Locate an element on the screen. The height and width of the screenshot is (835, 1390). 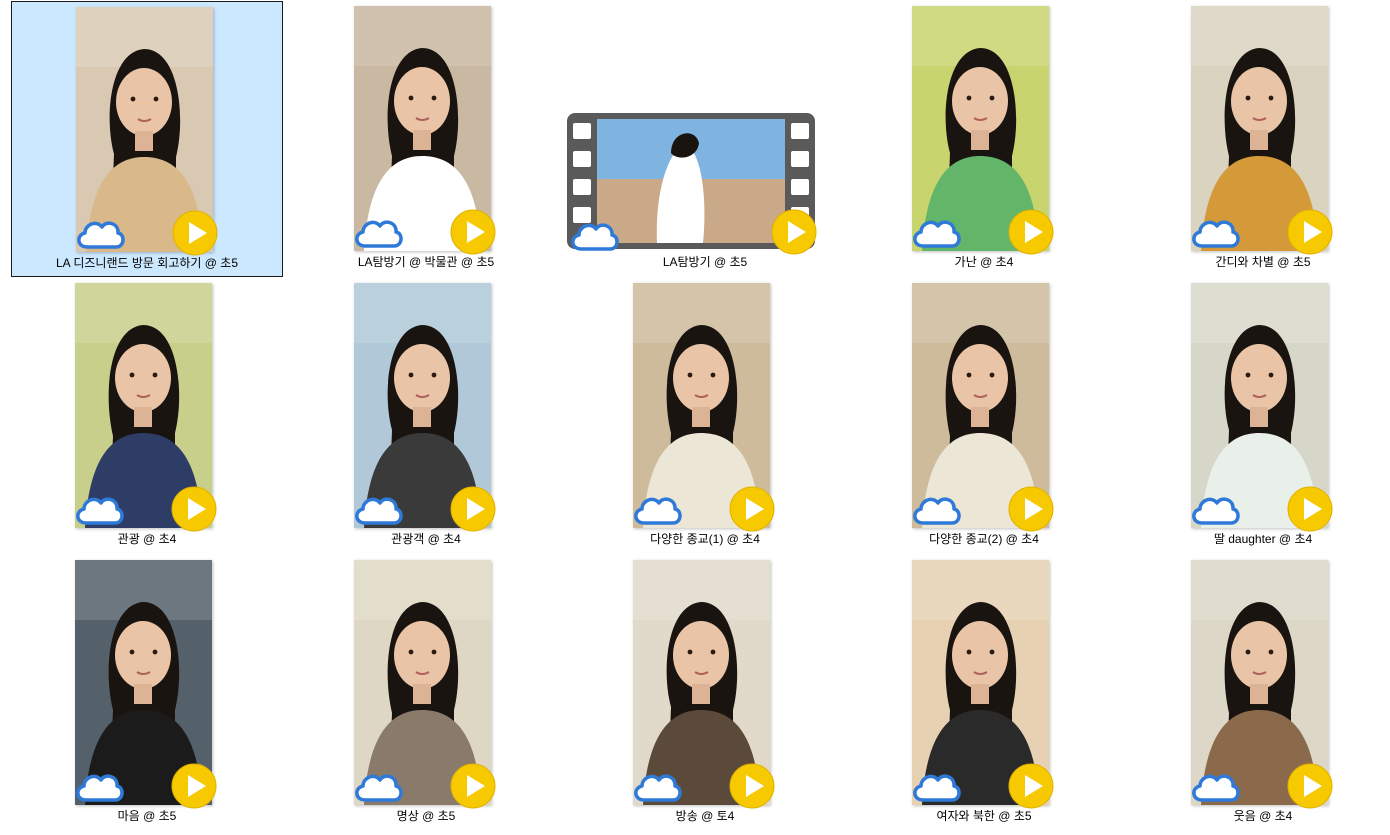
file-name-label: LA 디즈니랜드 방문 회고하기 @ 초5 is located at coordinates (147, 263).